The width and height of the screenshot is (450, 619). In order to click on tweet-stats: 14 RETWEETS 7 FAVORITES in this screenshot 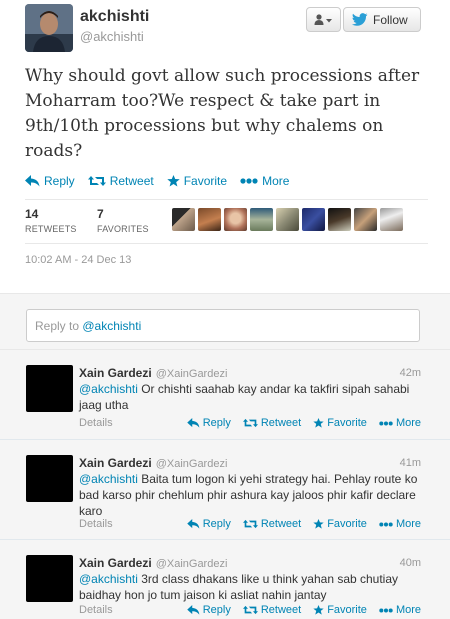, I will do `click(226, 221)`.